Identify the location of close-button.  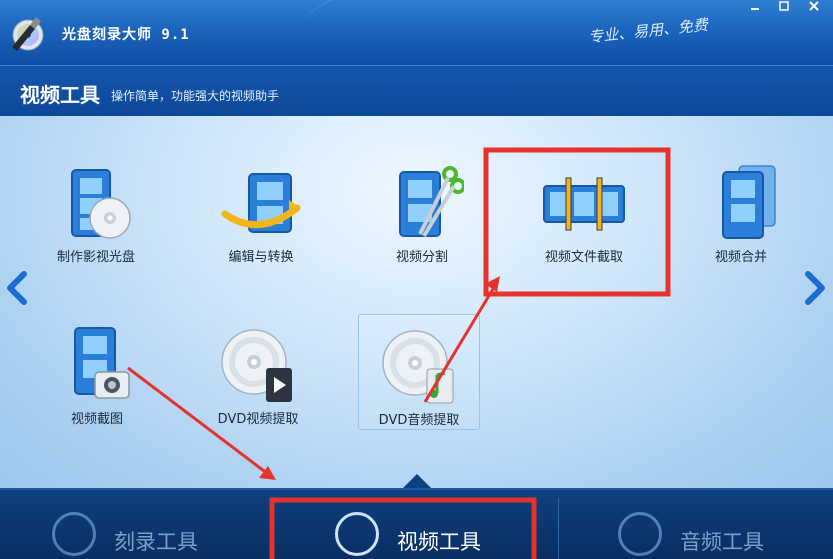
(814, 8).